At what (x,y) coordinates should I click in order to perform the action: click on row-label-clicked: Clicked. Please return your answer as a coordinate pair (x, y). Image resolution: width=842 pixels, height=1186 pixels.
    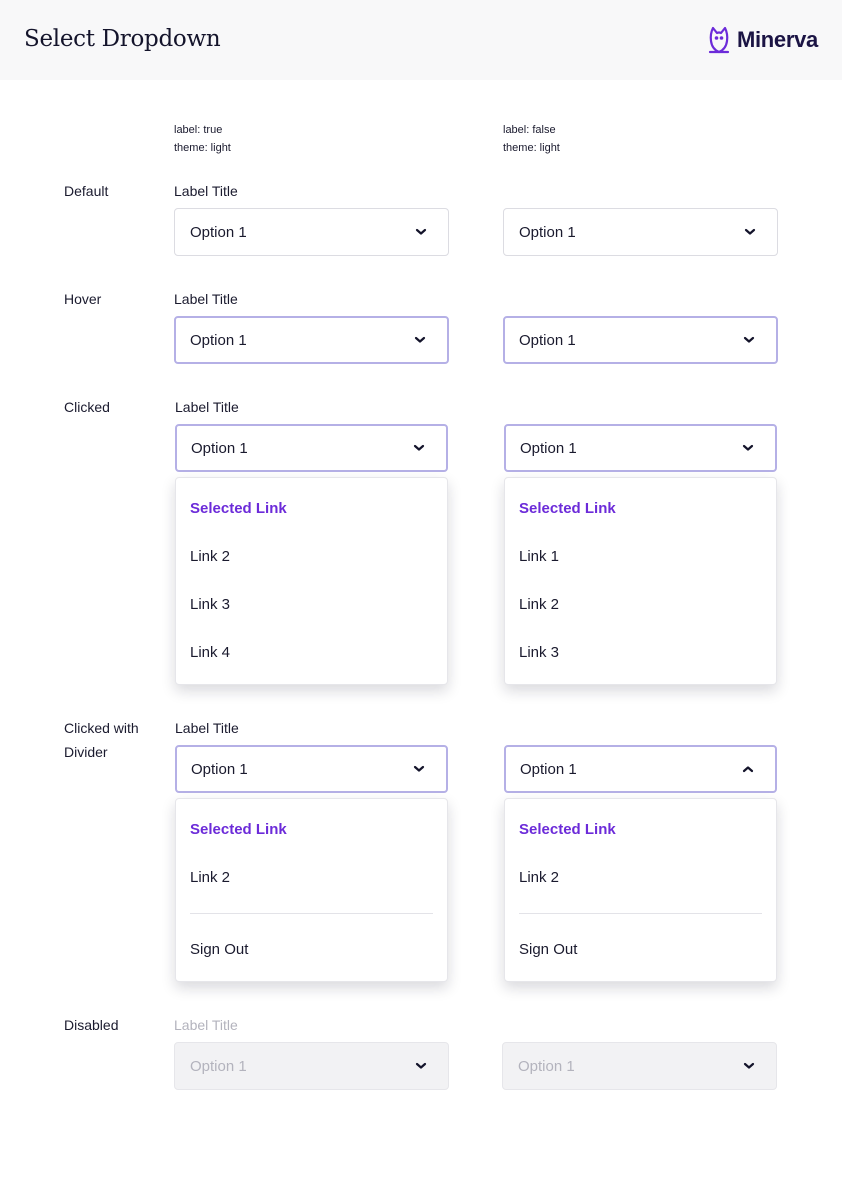
    Looking at the image, I should click on (87, 407).